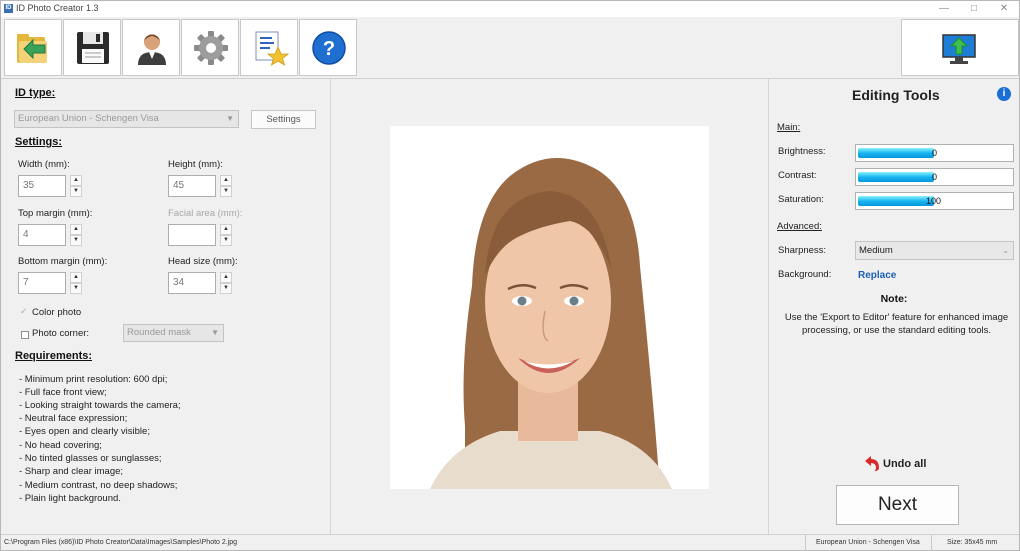 This screenshot has width=1020, height=551. I want to click on bottom-margin-input: 7, so click(42, 283).